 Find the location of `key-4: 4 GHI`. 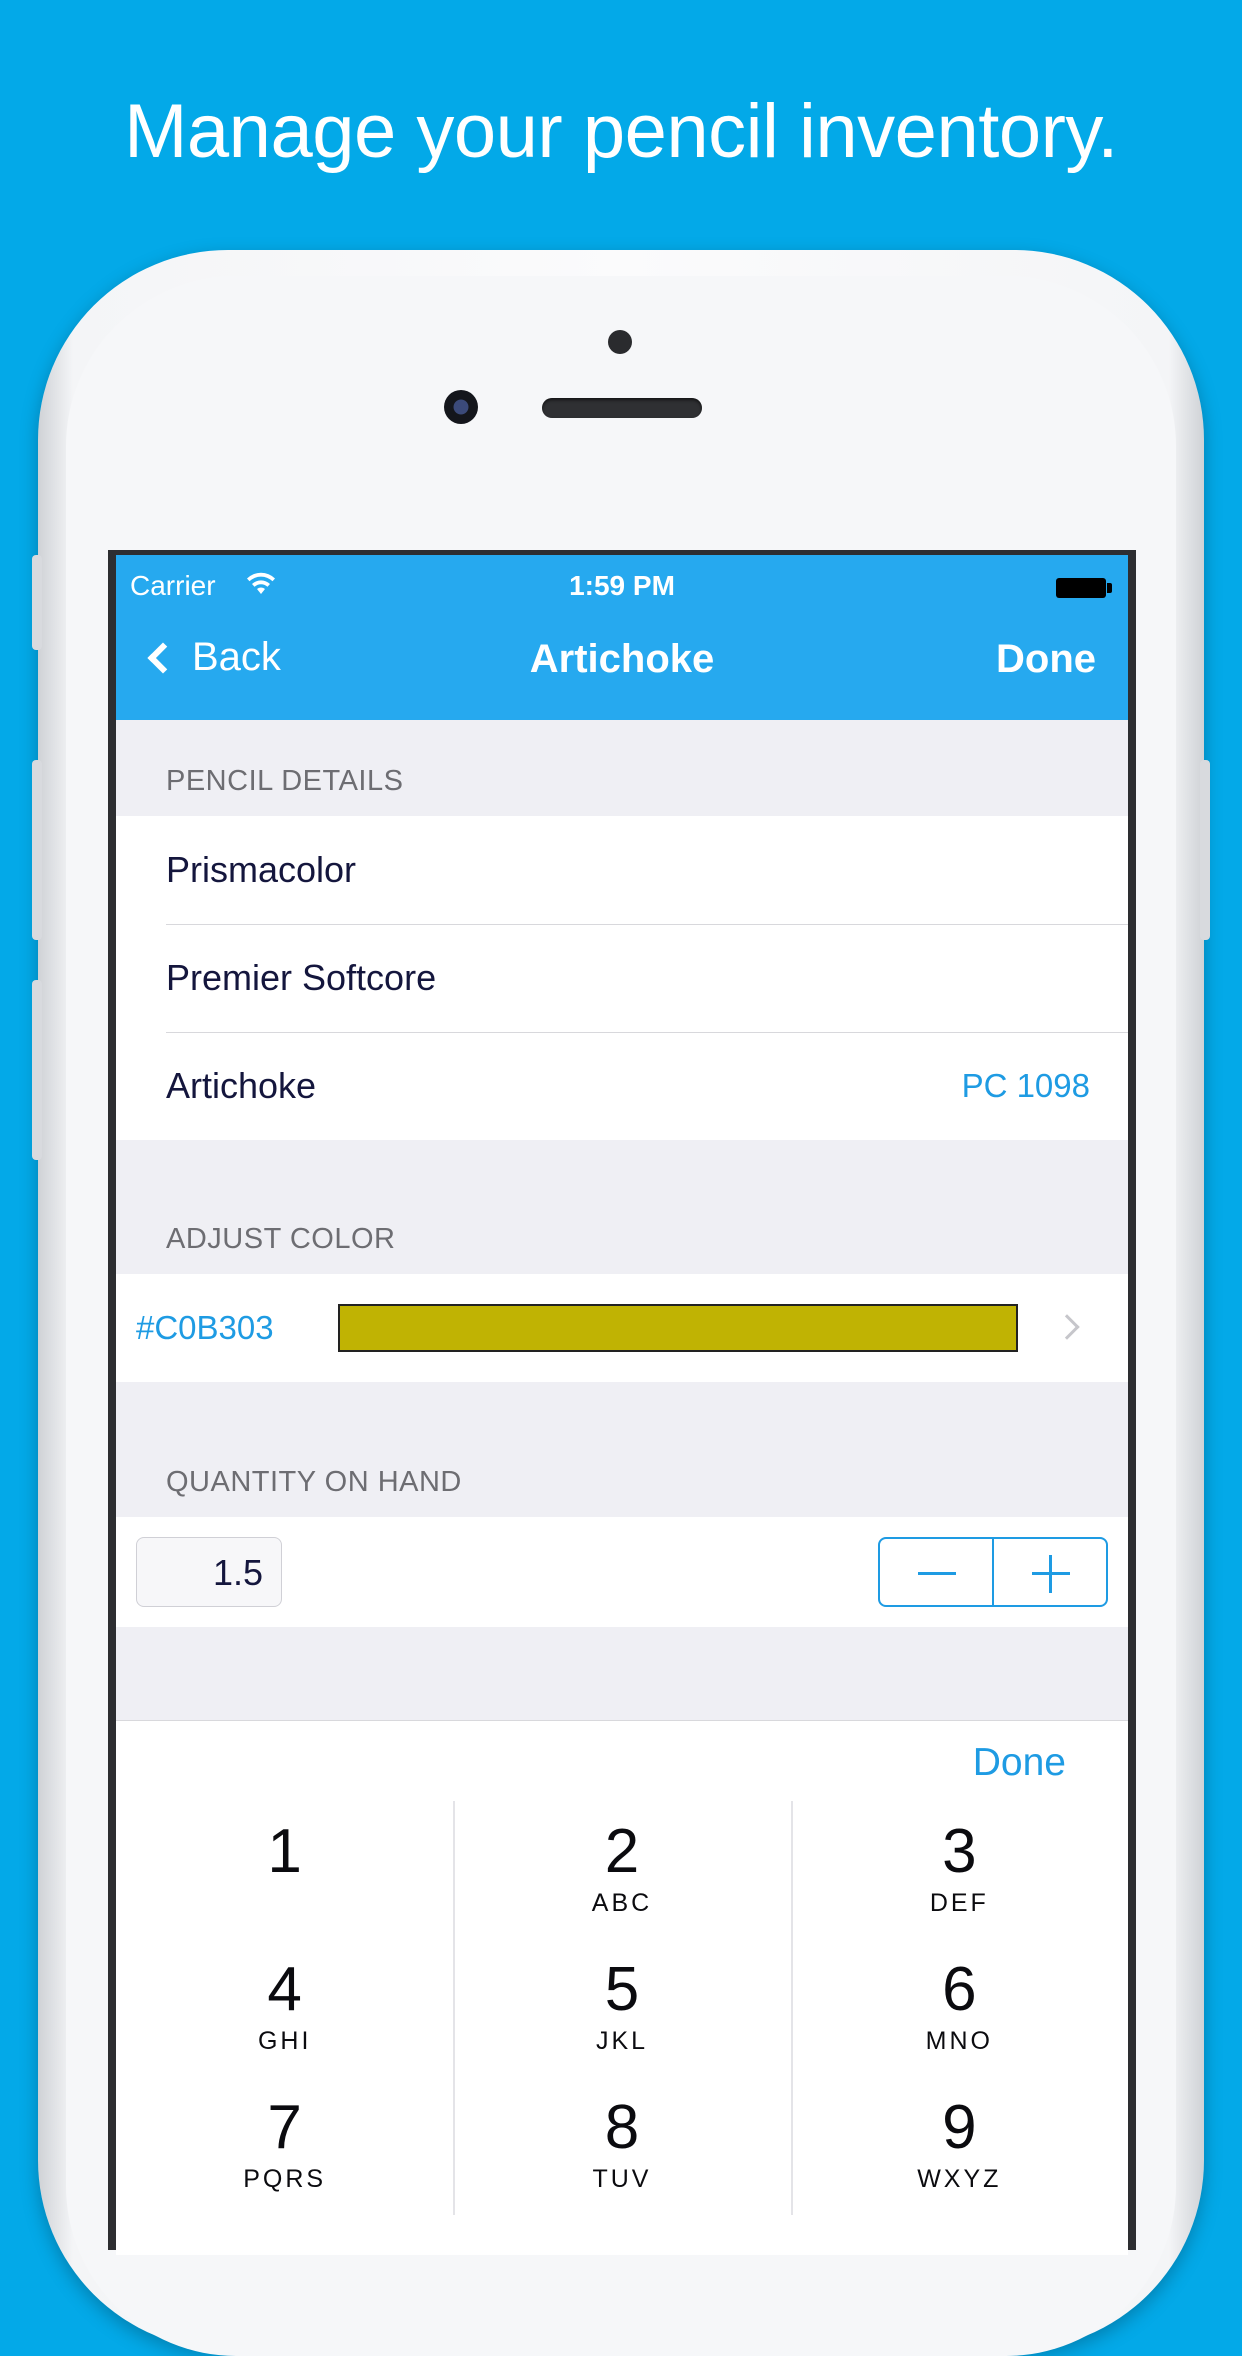

key-4: 4 GHI is located at coordinates (284, 2008).